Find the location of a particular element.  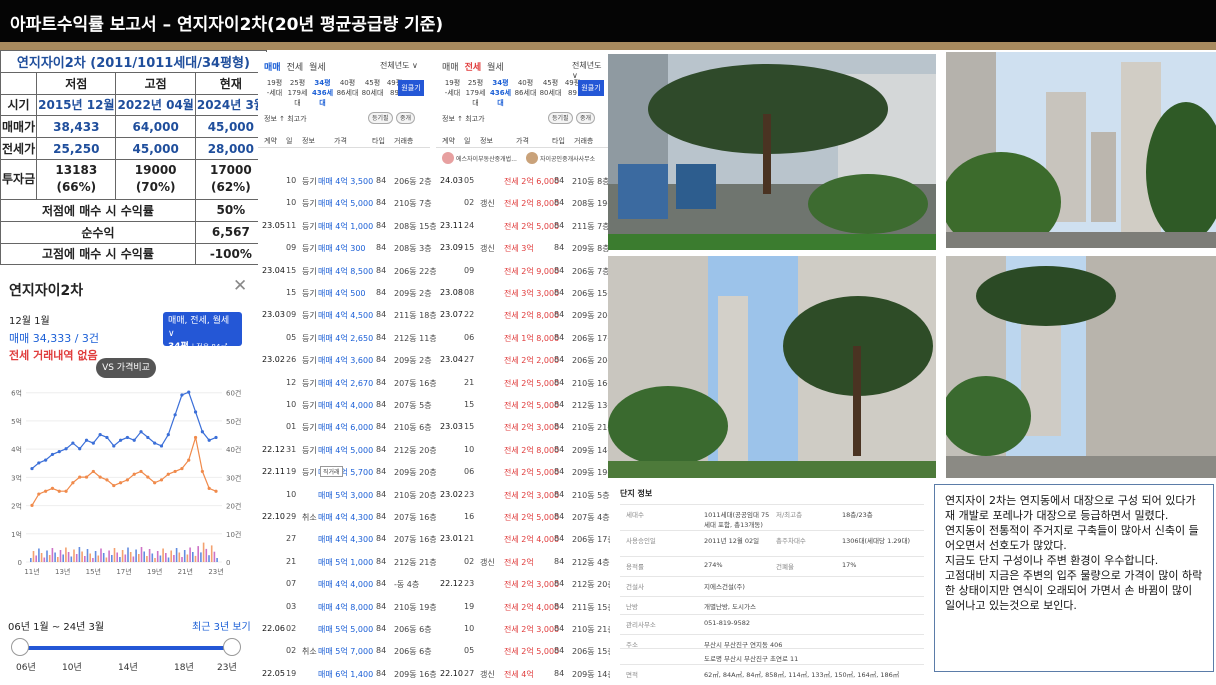

trade-floor: 210동 20층 is located at coordinates (415, 495).